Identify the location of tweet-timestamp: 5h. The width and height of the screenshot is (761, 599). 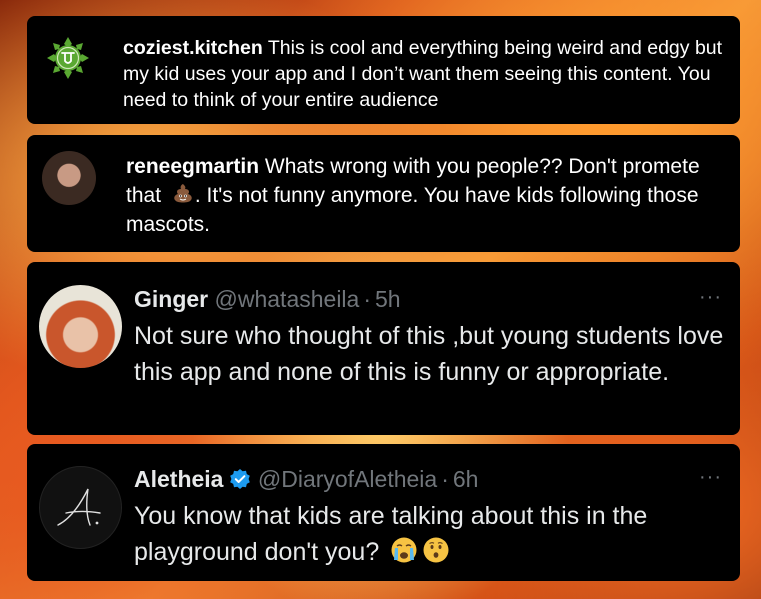
(388, 299).